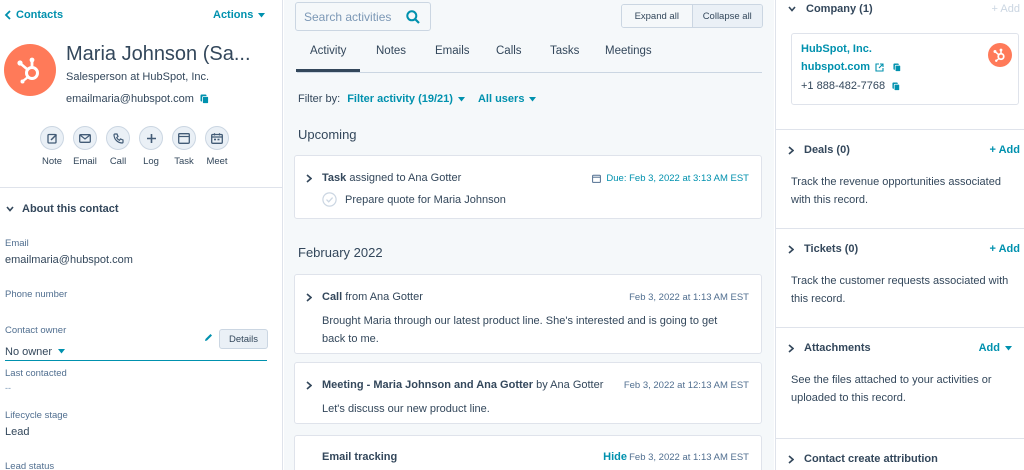  I want to click on company-domain: hubspot.com, so click(851, 67).